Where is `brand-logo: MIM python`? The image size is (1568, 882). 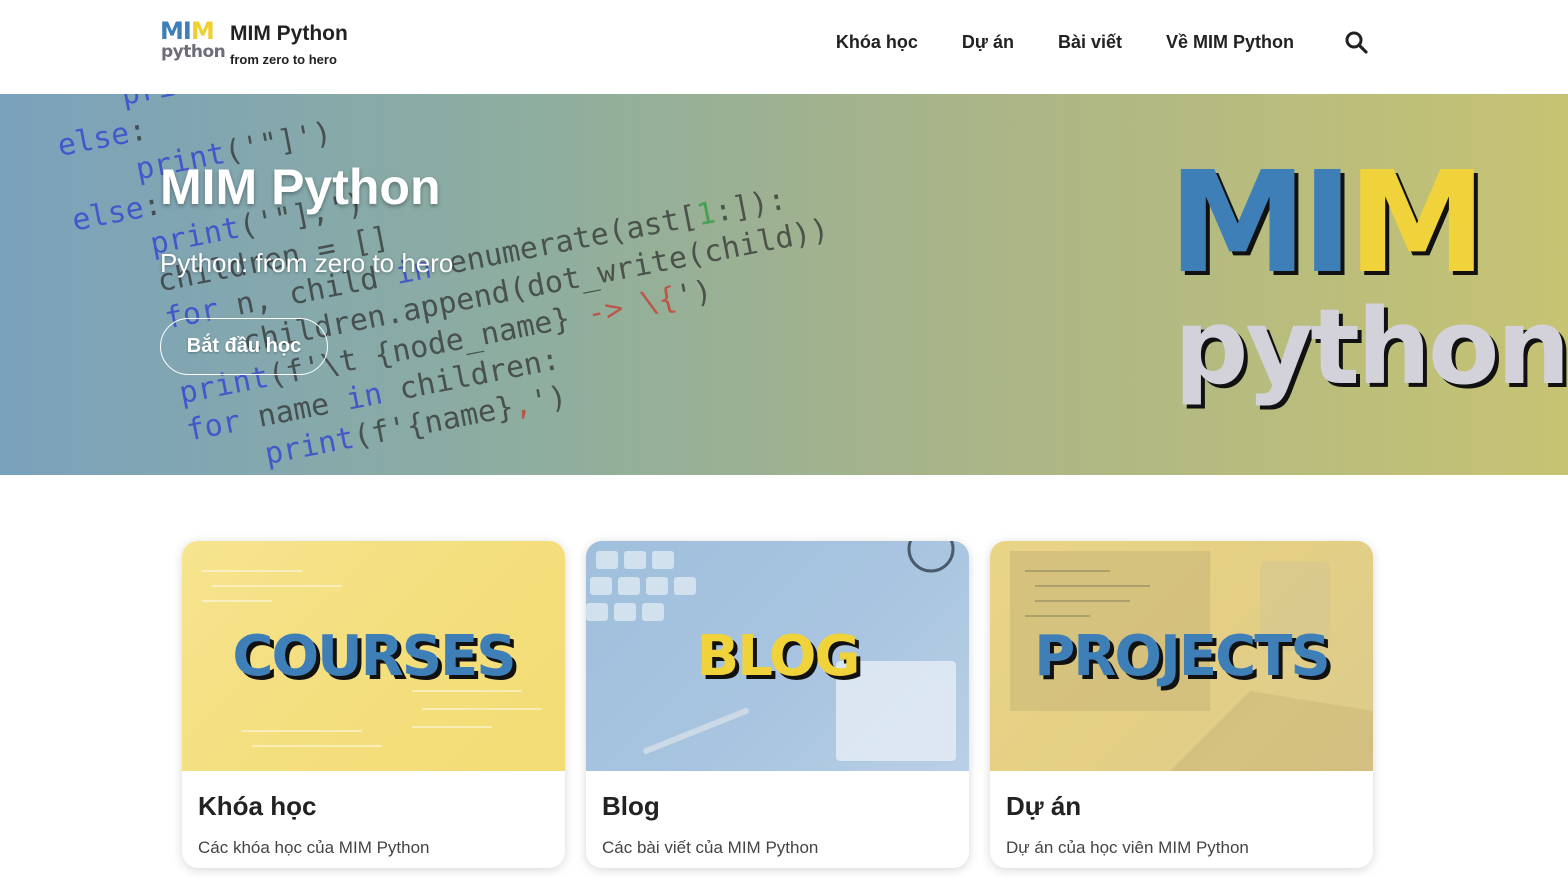 brand-logo: MIM python is located at coordinates (193, 42).